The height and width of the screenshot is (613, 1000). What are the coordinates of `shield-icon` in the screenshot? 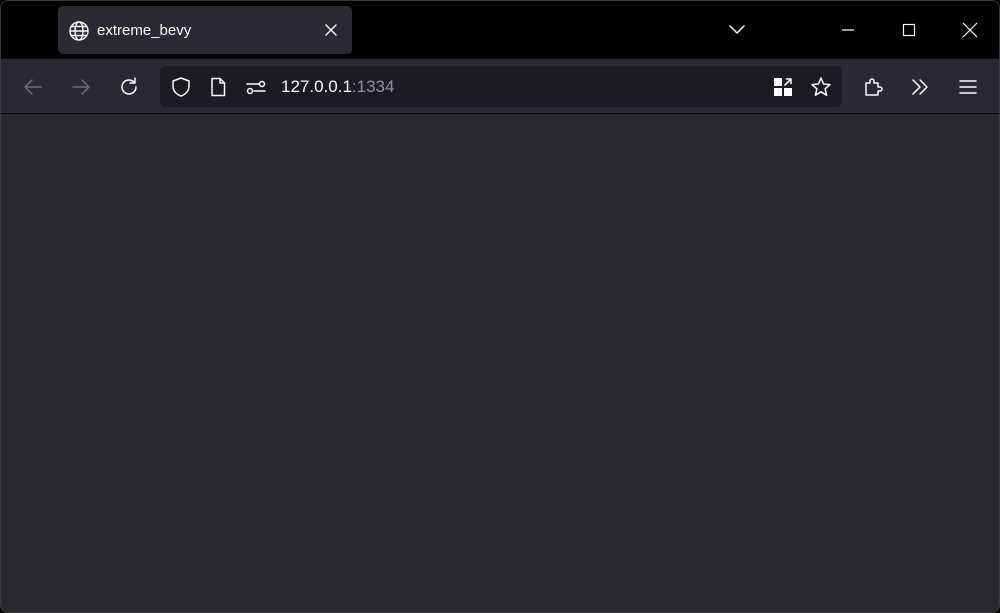 It's located at (181, 87).